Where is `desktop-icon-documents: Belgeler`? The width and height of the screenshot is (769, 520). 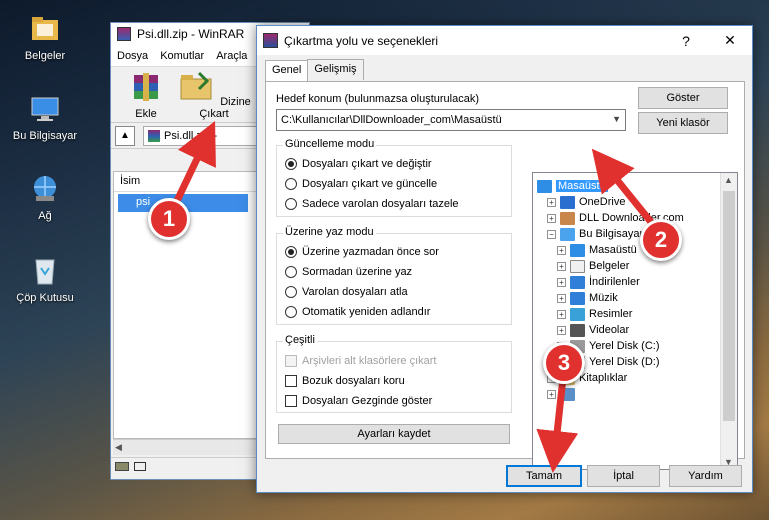
desktop-icon-documents: Belgeler is located at coordinates (45, 37).